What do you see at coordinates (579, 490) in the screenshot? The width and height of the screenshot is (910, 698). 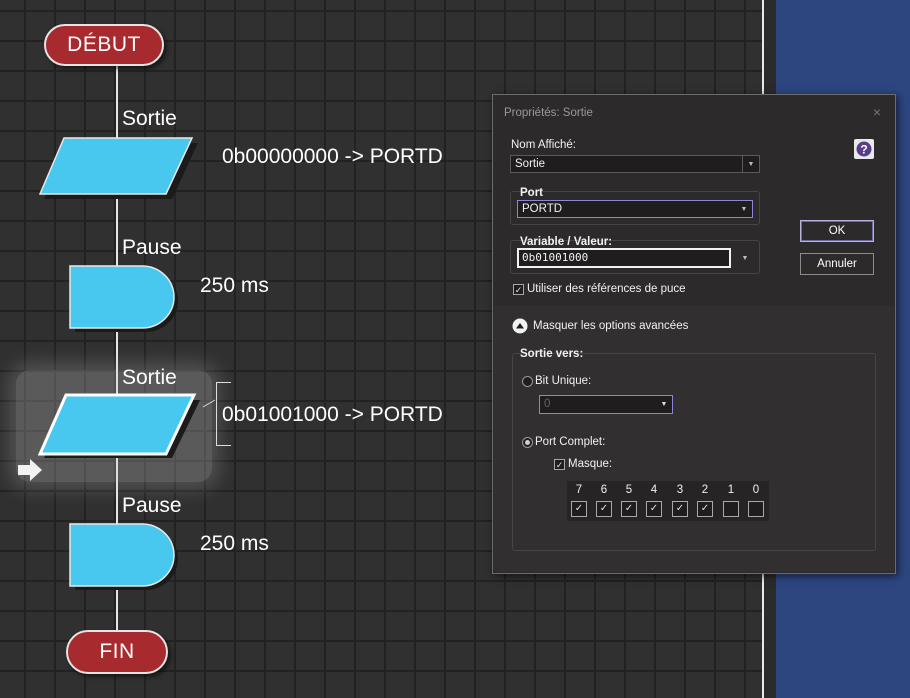 I see `bit-number: 7` at bounding box center [579, 490].